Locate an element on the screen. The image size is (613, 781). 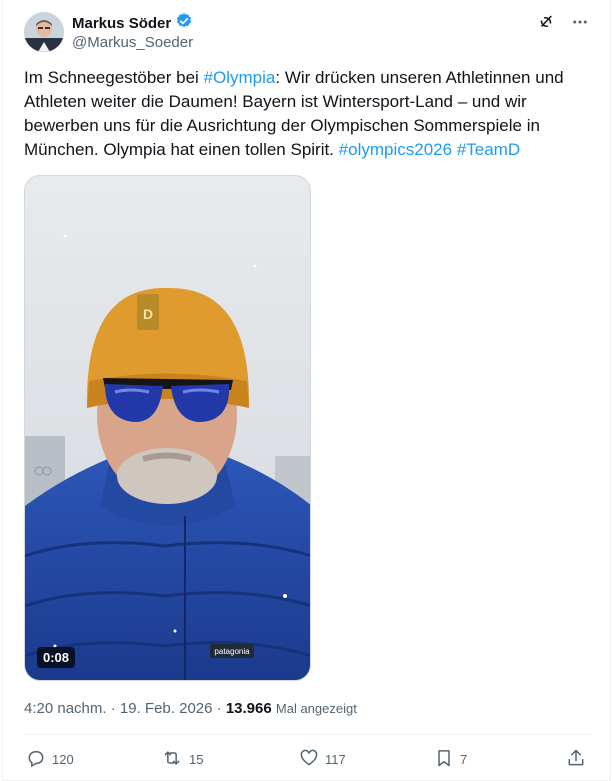
repost-count: 15 is located at coordinates (196, 759).